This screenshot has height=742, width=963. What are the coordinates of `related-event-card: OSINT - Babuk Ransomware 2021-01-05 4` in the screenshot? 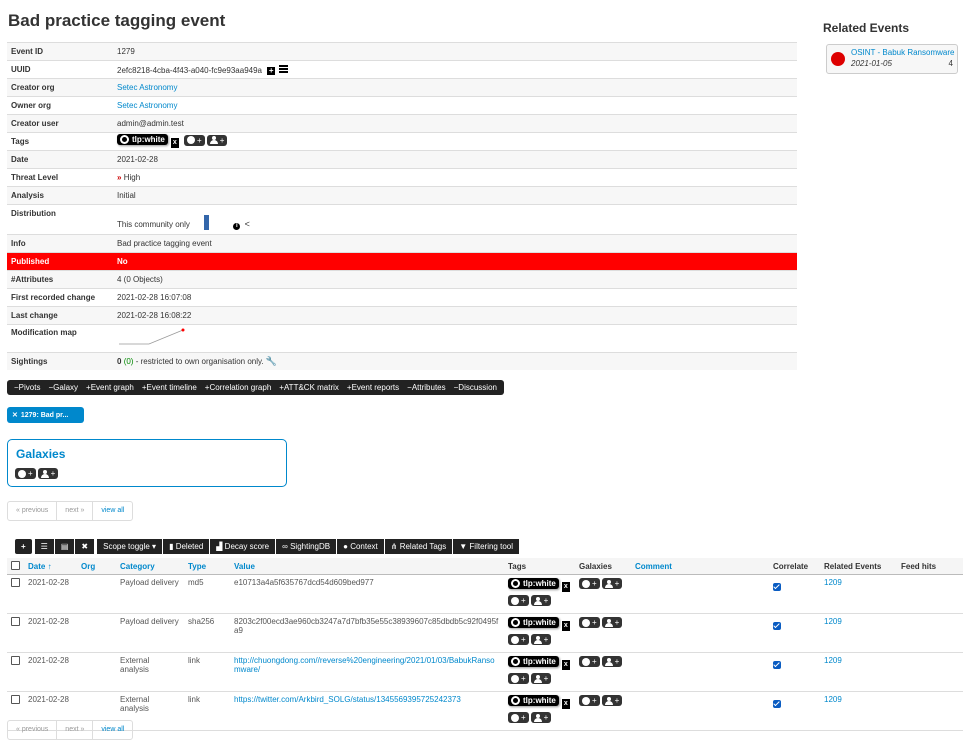 It's located at (892, 59).